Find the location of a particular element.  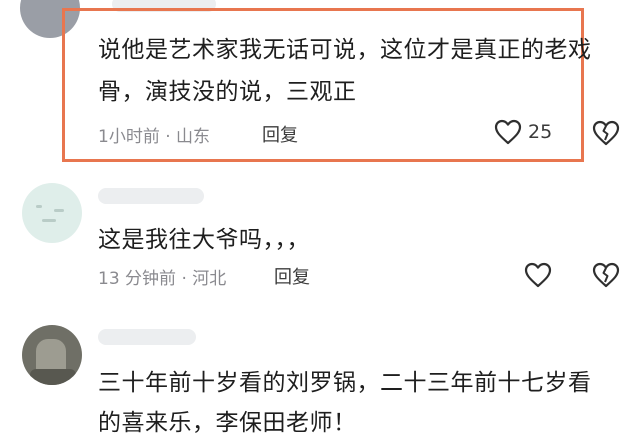

comment-meta: 13 分钟前 · 河北 is located at coordinates (162, 279).